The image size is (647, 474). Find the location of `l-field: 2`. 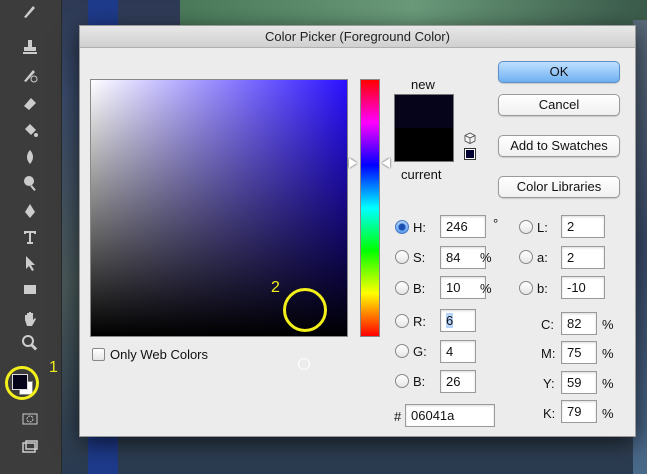

l-field: 2 is located at coordinates (583, 226).